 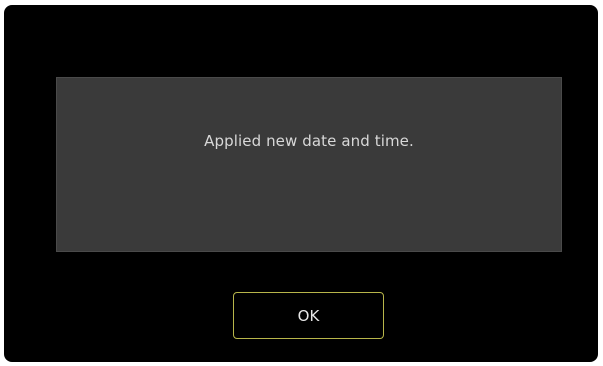 I want to click on dialog-message: Applied new date and time., so click(x=309, y=141).